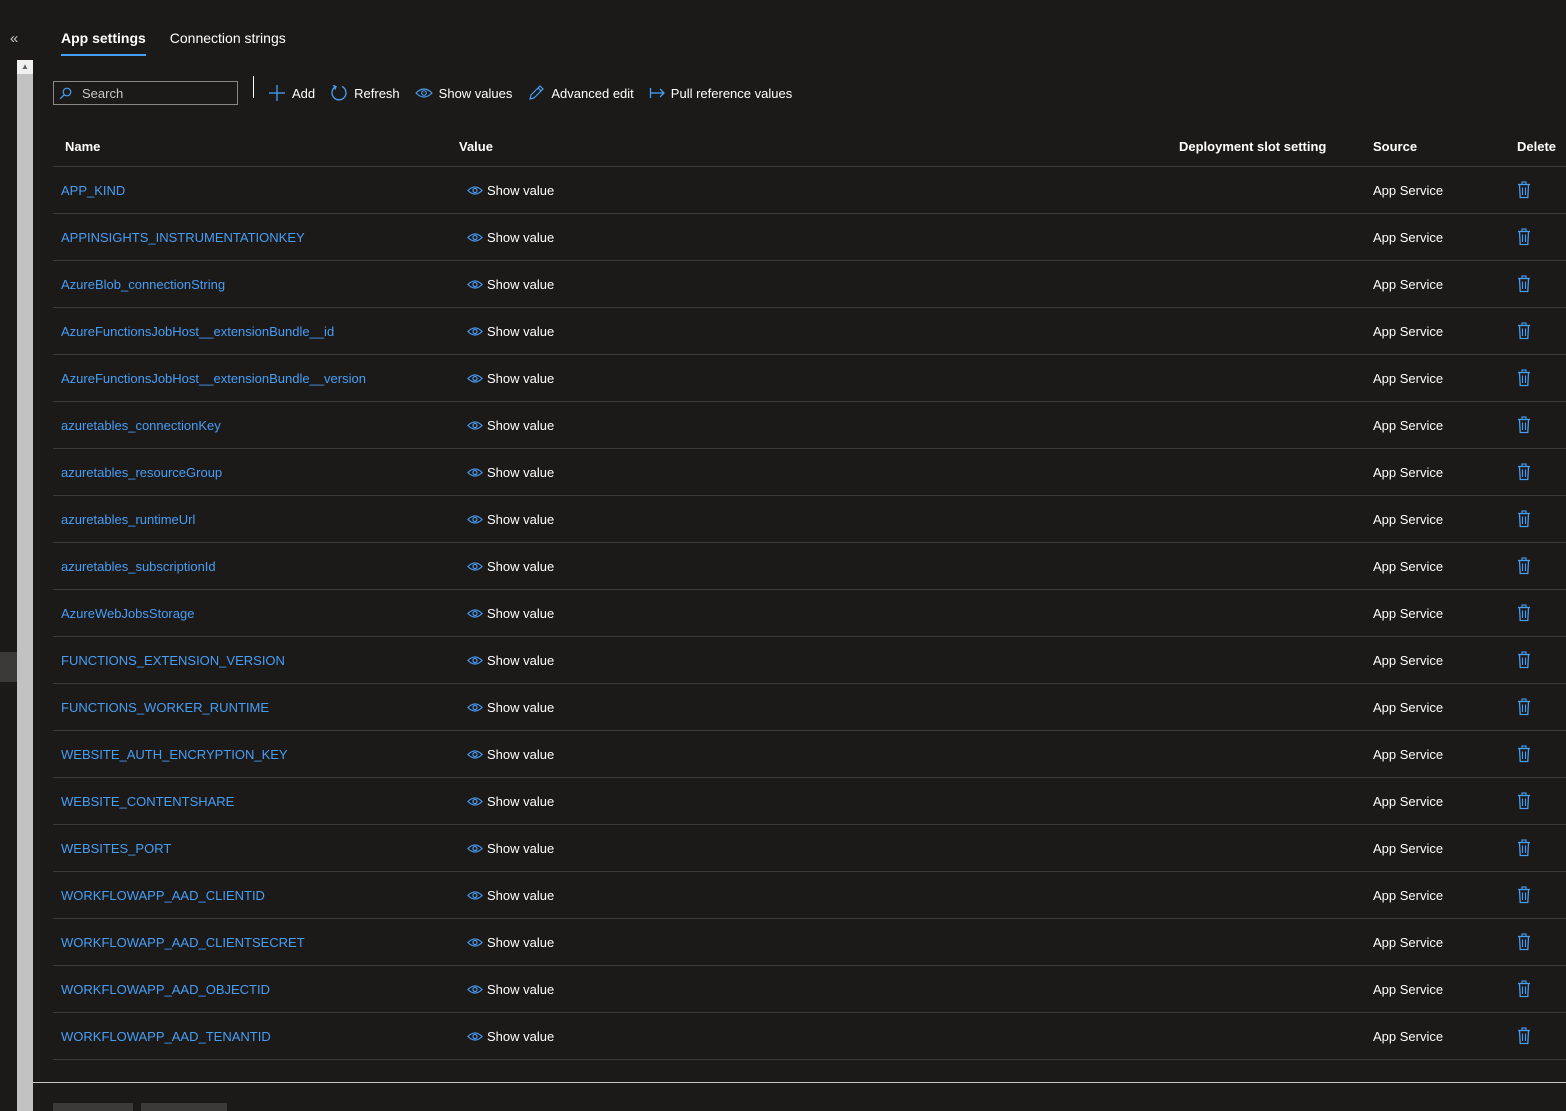 The width and height of the screenshot is (1566, 1111). Describe the element at coordinates (521, 1036) in the screenshot. I see `show-value-label: Show value` at that location.